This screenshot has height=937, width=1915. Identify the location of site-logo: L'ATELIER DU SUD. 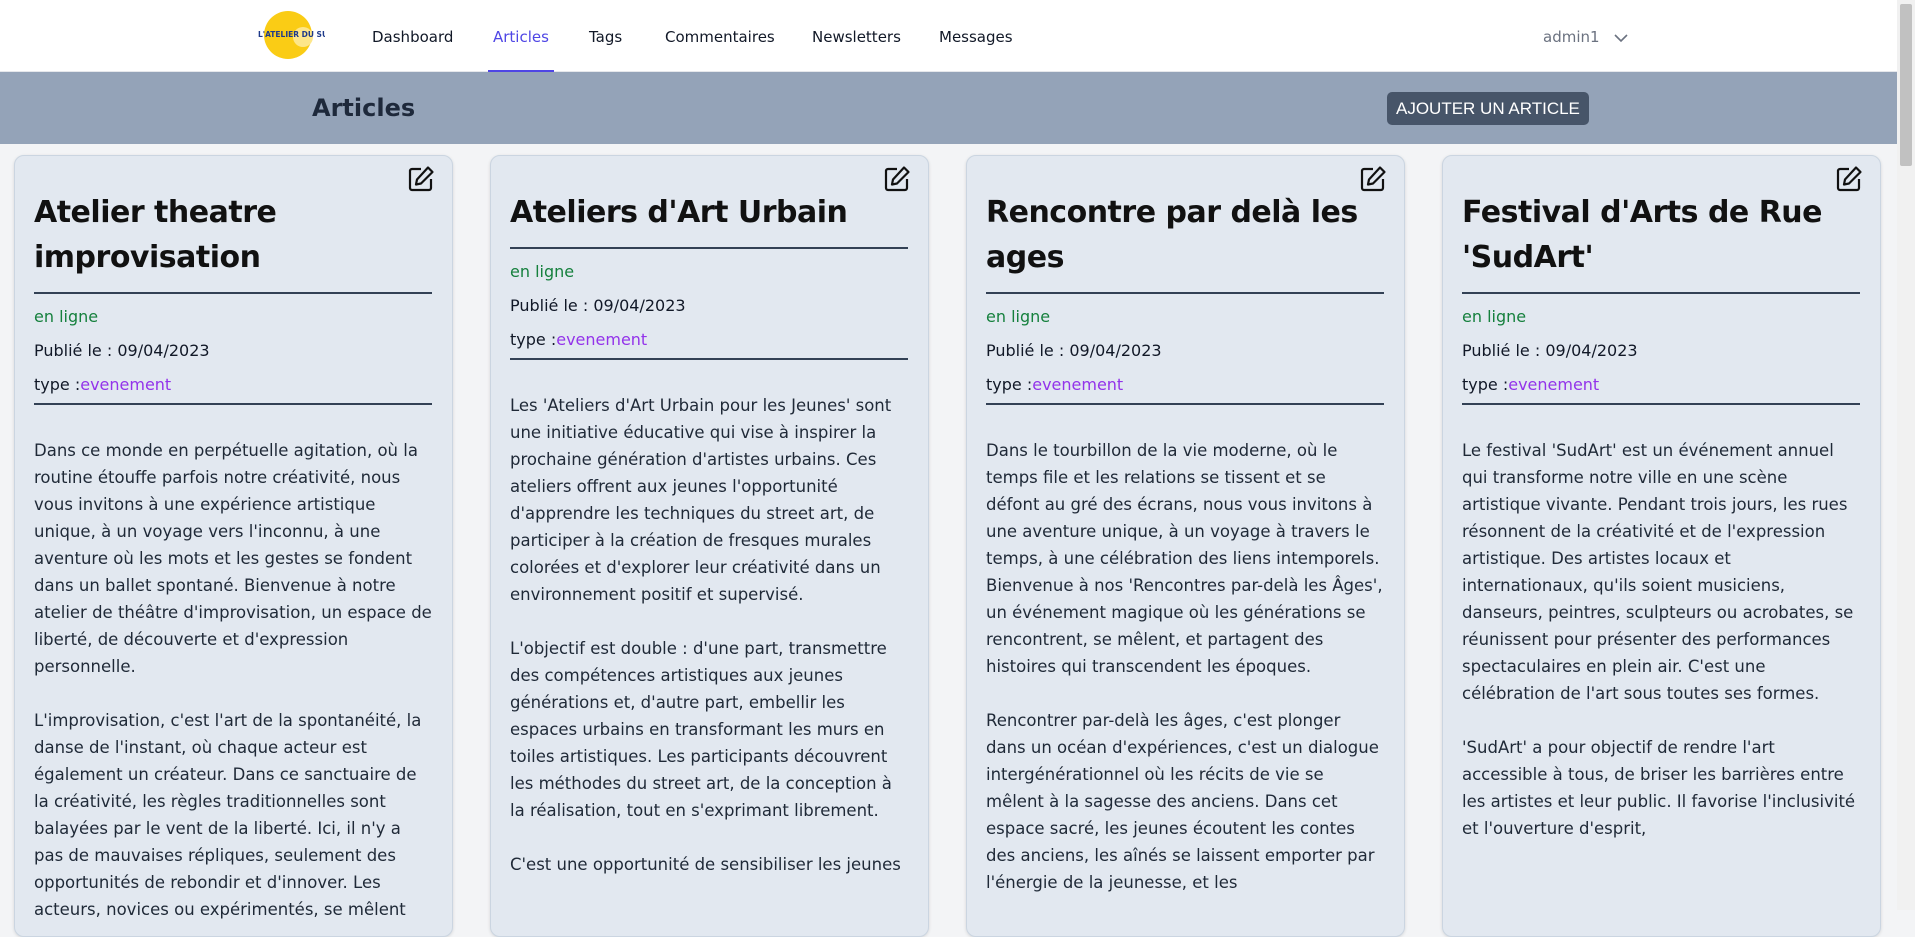
(290, 34).